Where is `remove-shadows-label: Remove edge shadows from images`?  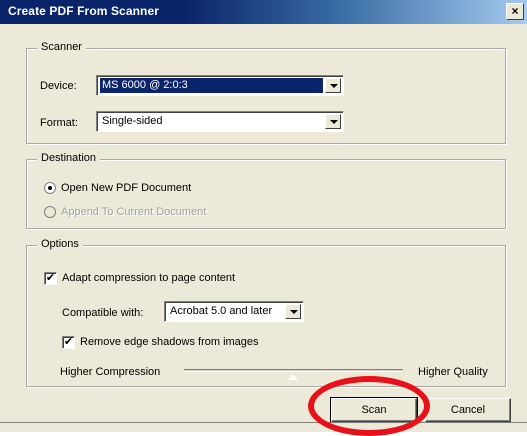
remove-shadows-label: Remove edge shadows from images is located at coordinates (169, 342).